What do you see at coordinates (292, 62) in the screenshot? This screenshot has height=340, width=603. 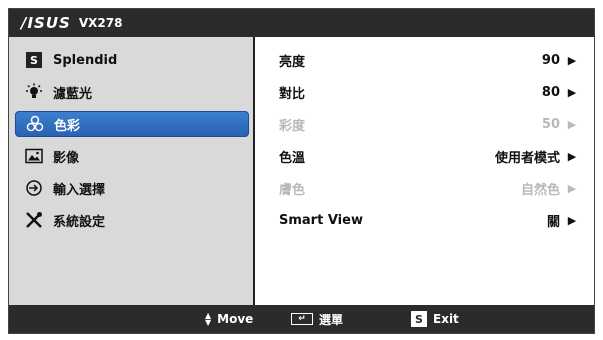 I see `setting-label: 亮度` at bounding box center [292, 62].